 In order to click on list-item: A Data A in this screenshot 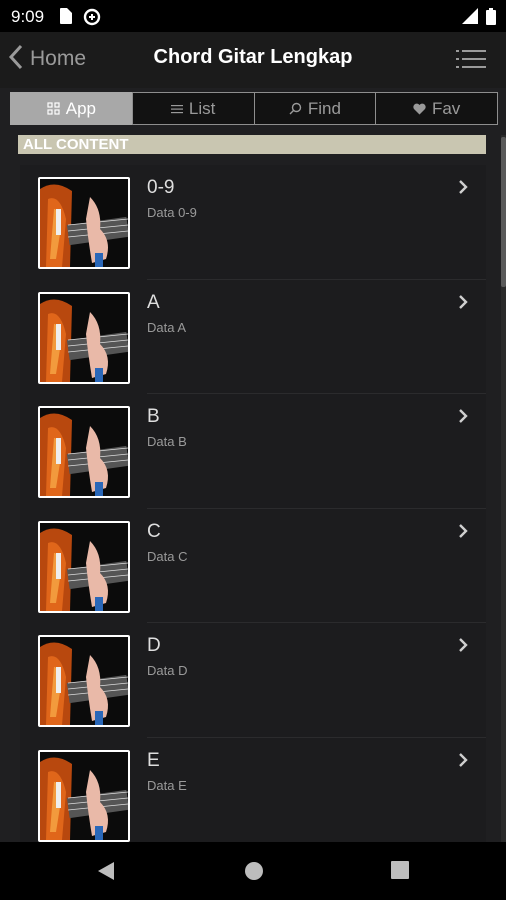, I will do `click(253, 336)`.